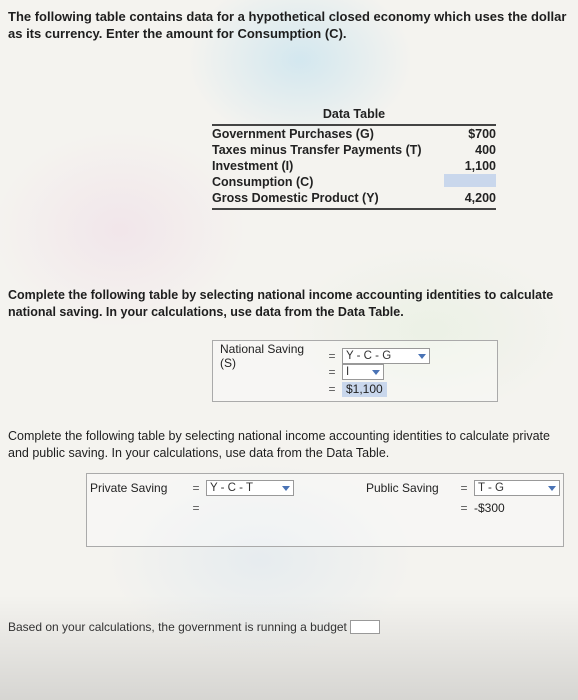  Describe the element at coordinates (354, 182) in the screenshot. I see `data-table-row: Consumption (C)` at that location.